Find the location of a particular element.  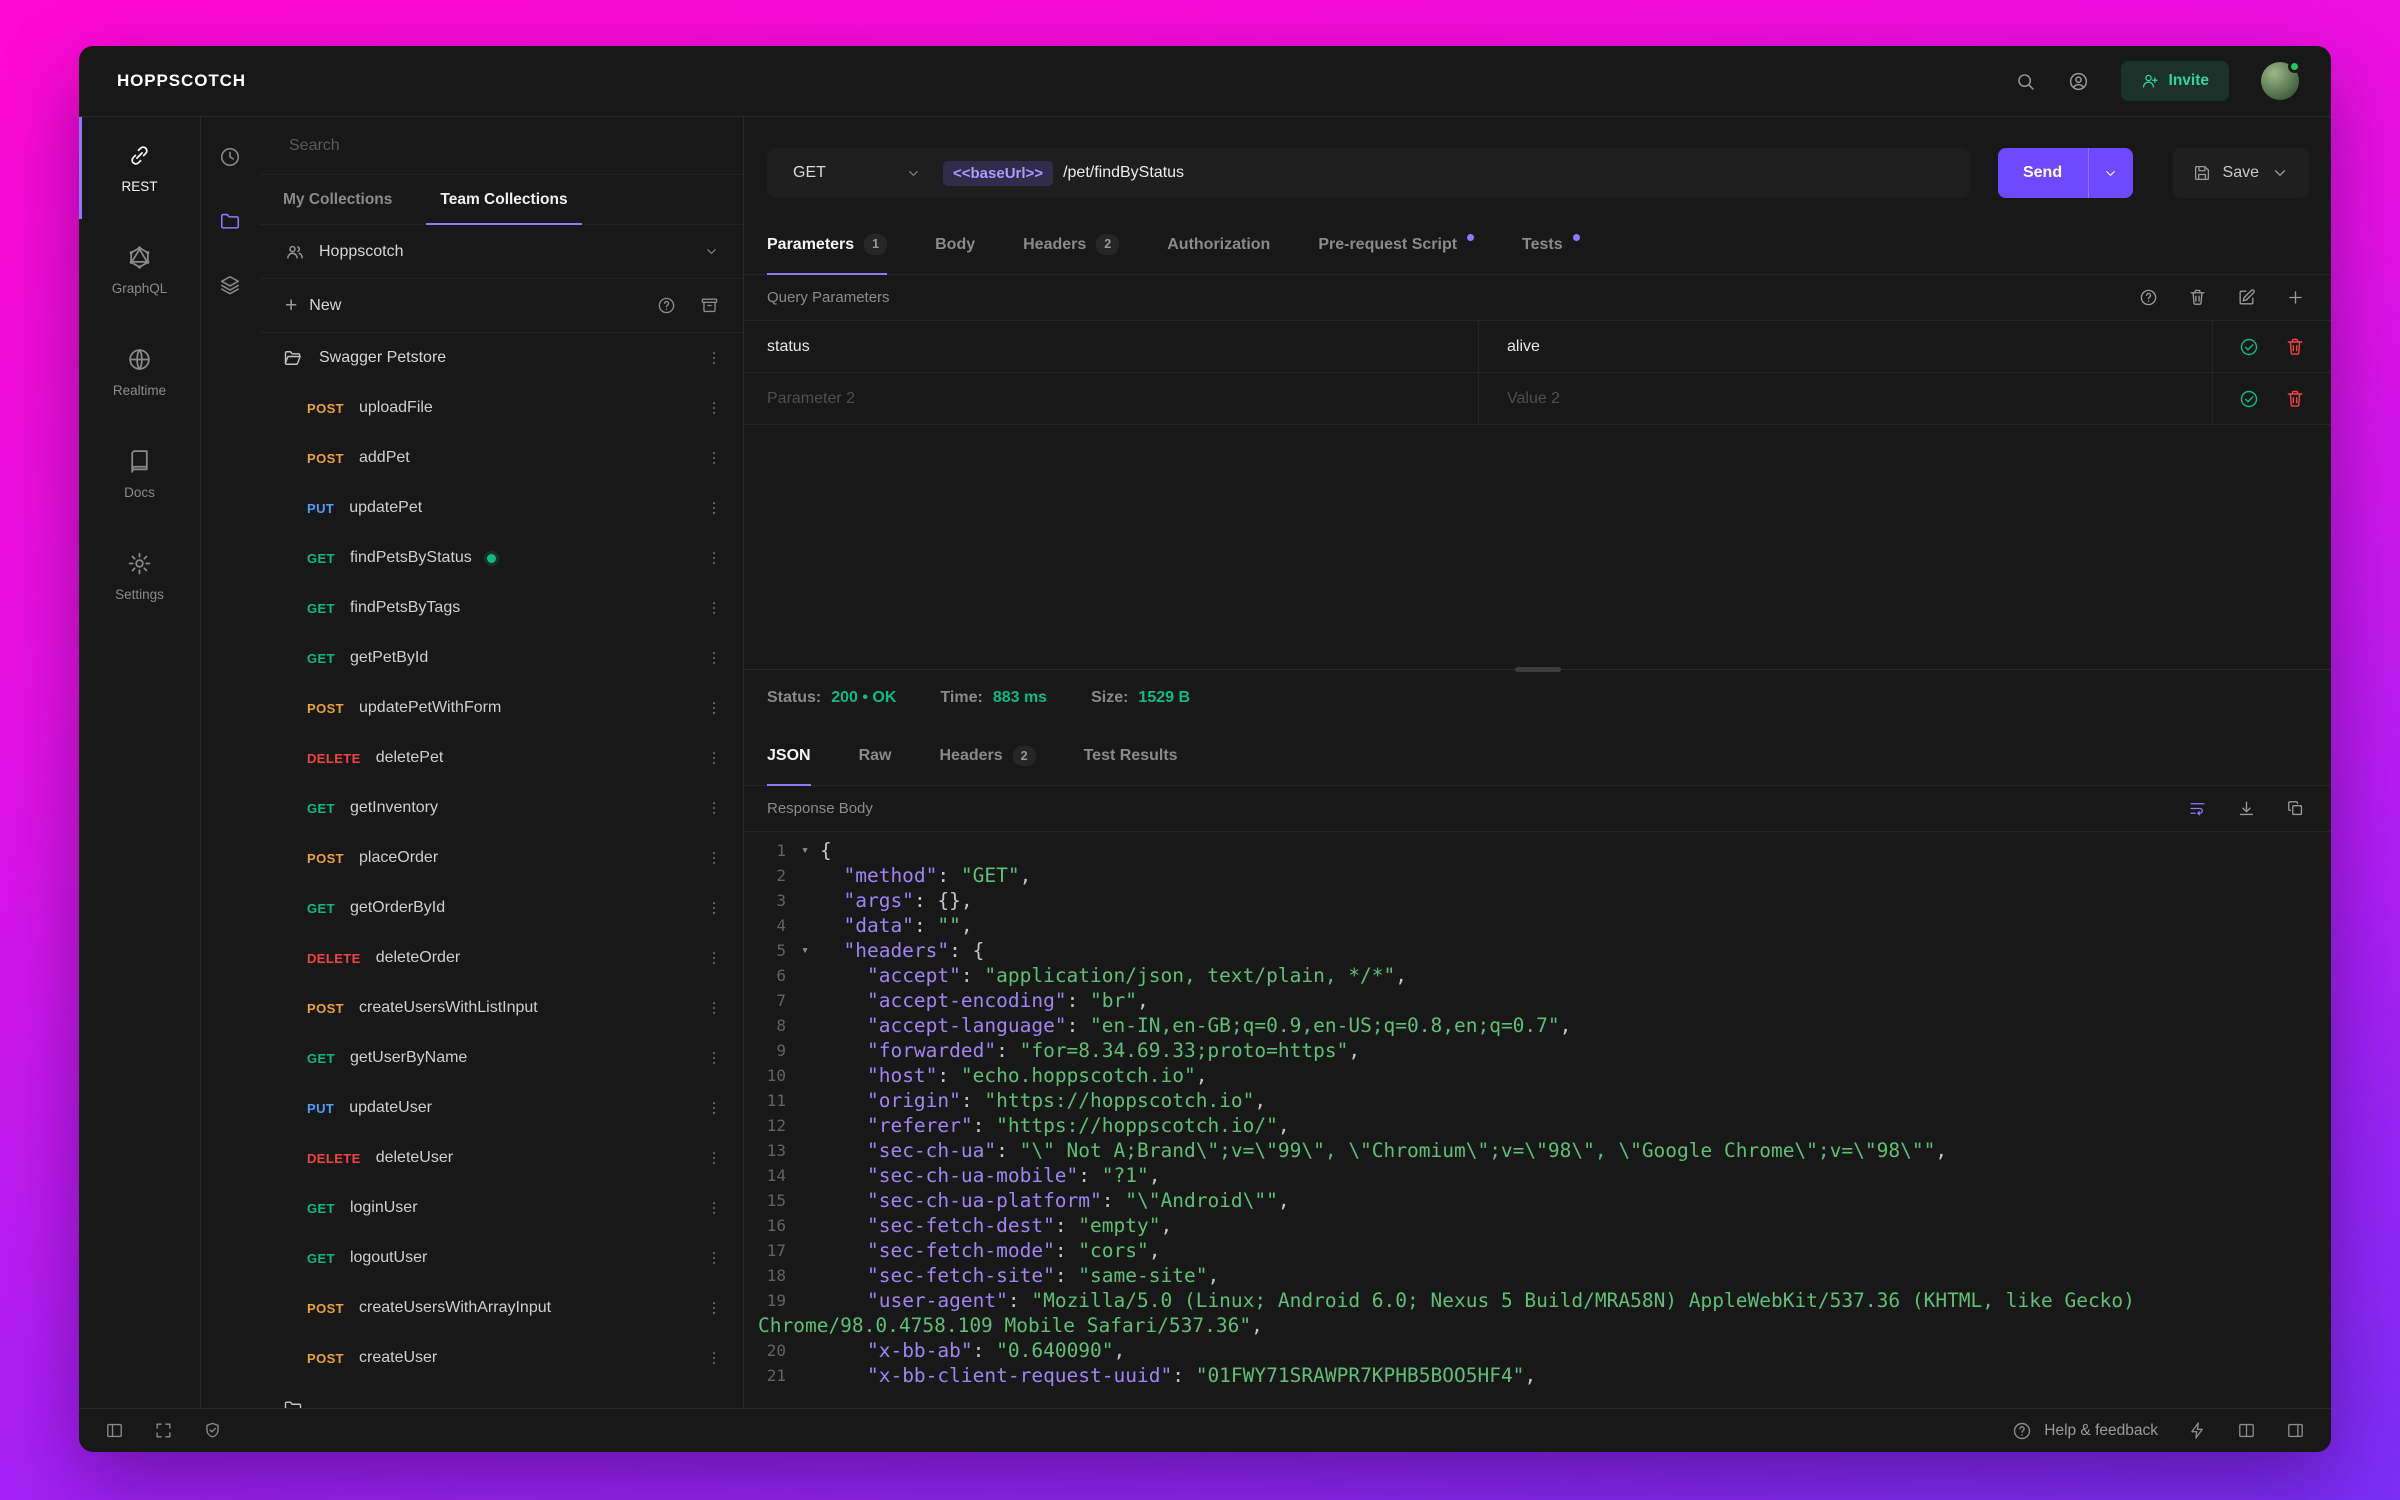

clear-all-icon is located at coordinates (2197, 297).